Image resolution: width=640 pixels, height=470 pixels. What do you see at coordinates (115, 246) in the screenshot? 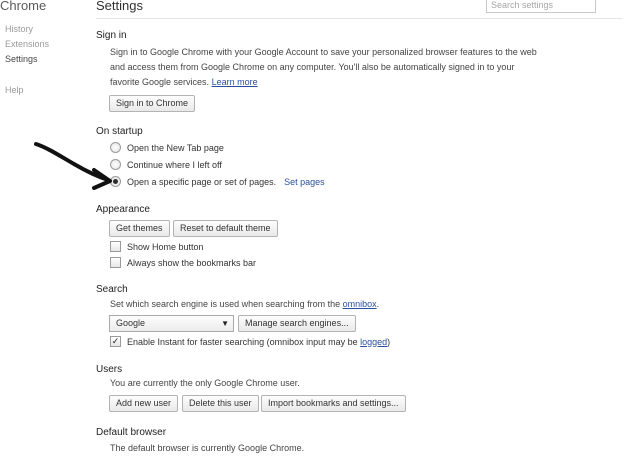
I see `show-home-checkbox` at bounding box center [115, 246].